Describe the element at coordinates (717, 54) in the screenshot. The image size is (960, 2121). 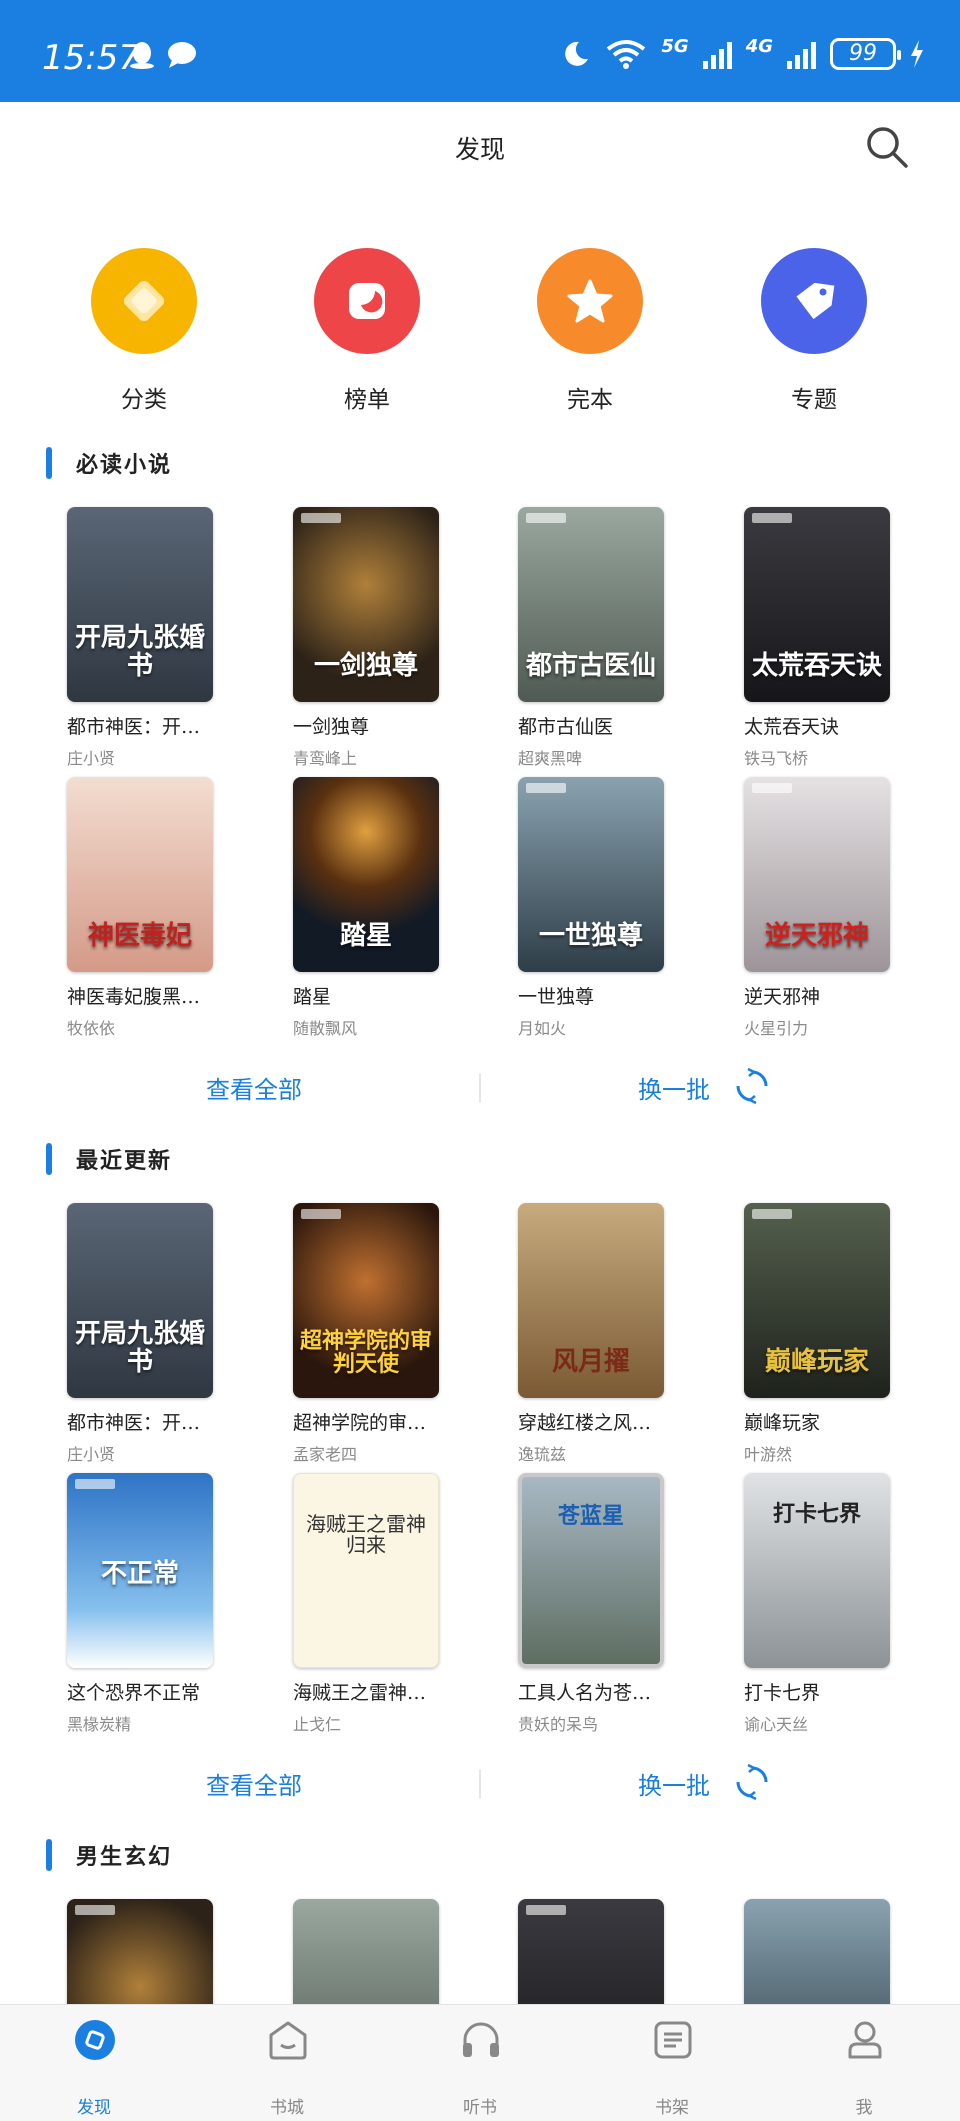
I see `signal-icon` at that location.